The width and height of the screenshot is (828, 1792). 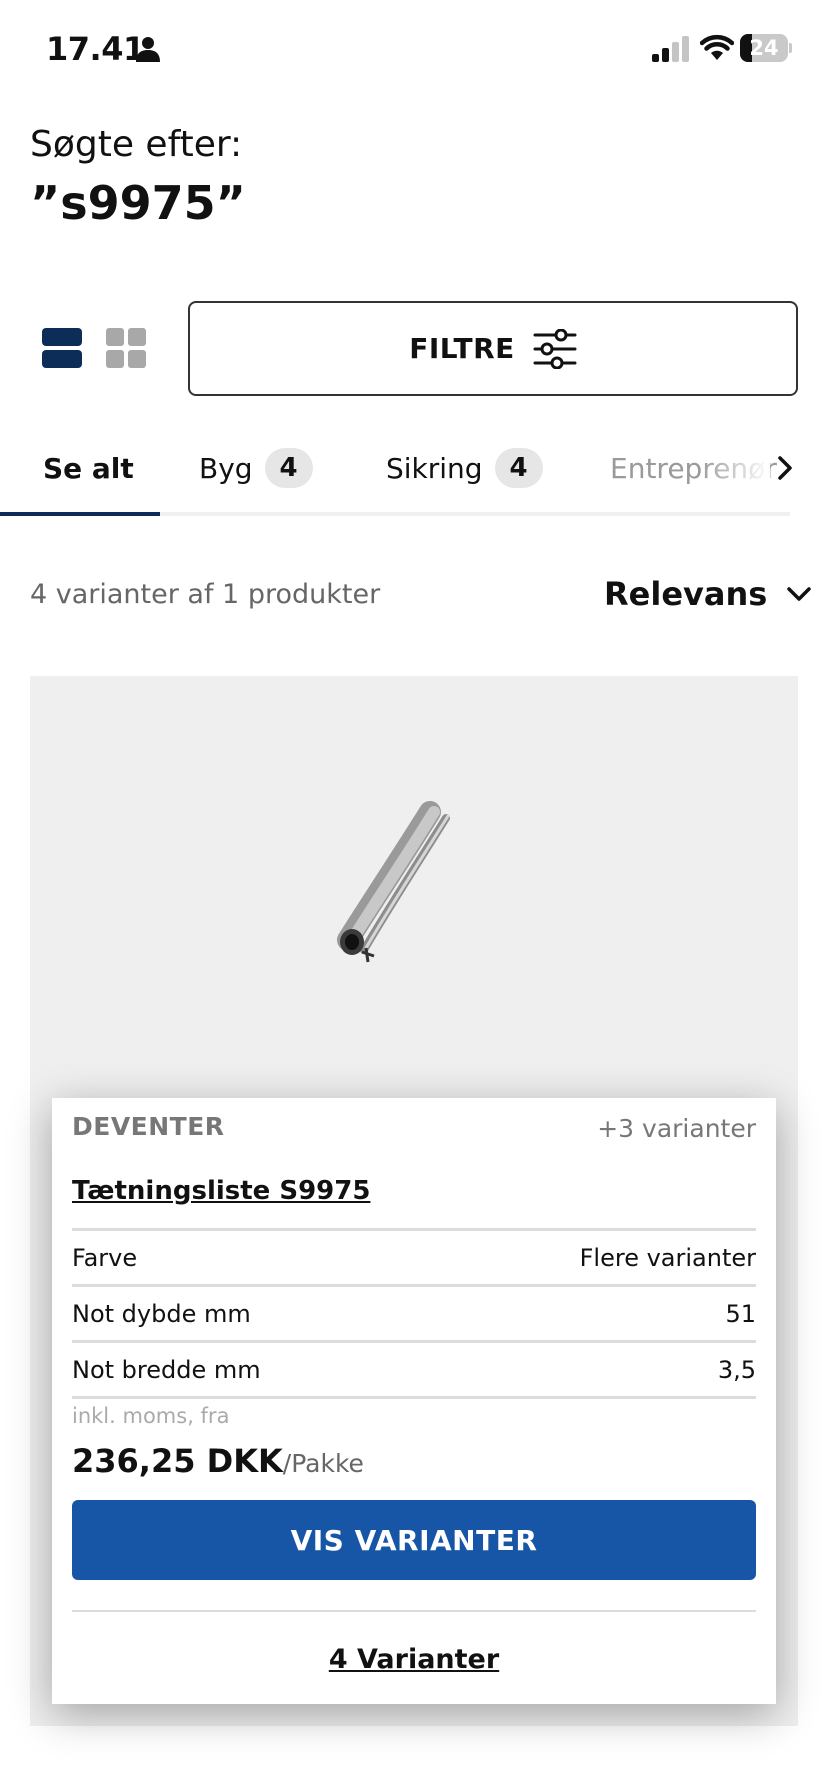 What do you see at coordinates (221, 1191) in the screenshot?
I see `product-name-link: Tætningsliste S9975` at bounding box center [221, 1191].